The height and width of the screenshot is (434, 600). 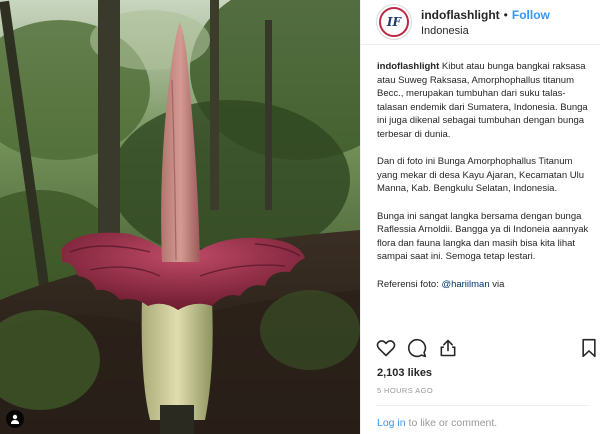 I want to click on likes-count: 2,103 likes, so click(x=404, y=373).